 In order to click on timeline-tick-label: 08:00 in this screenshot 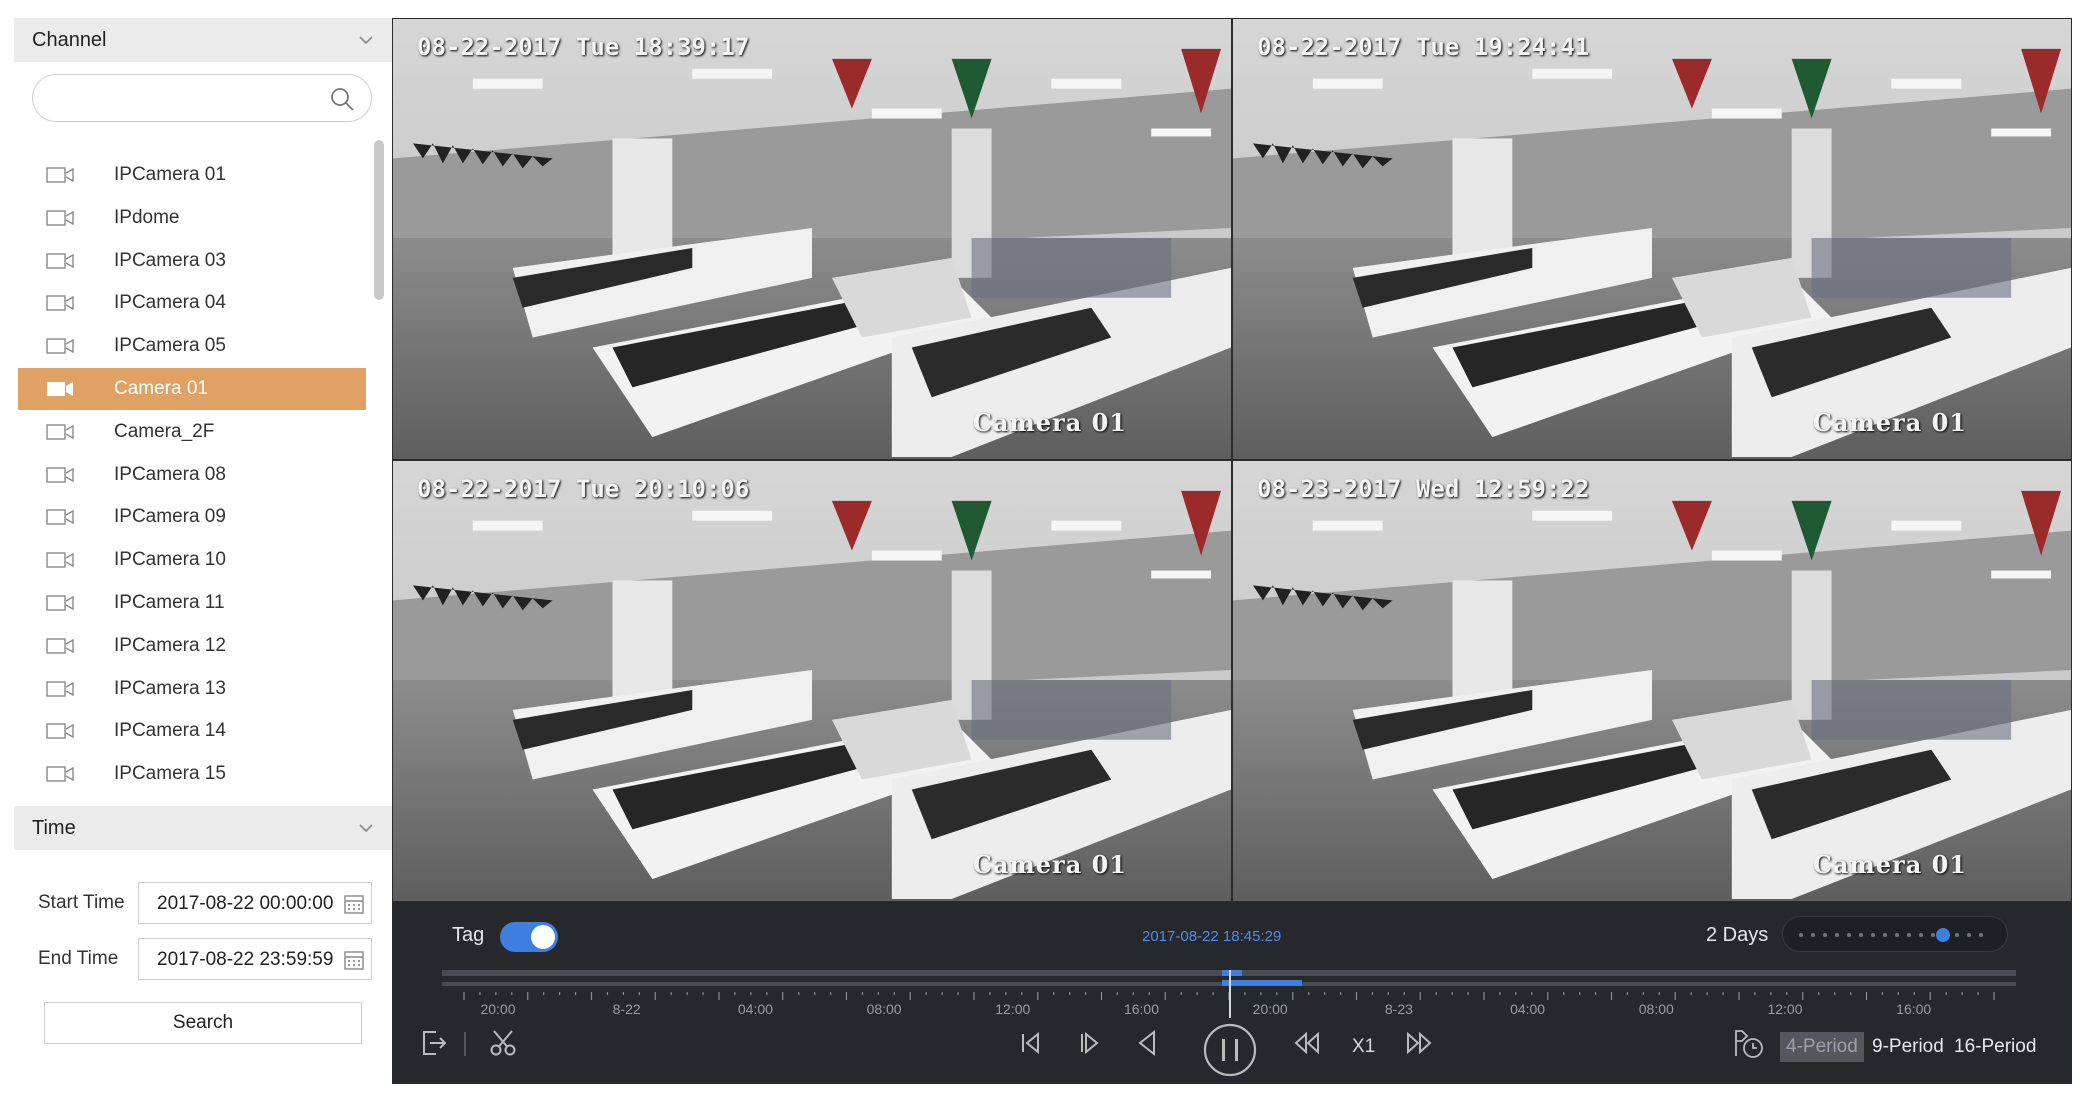, I will do `click(1656, 1009)`.